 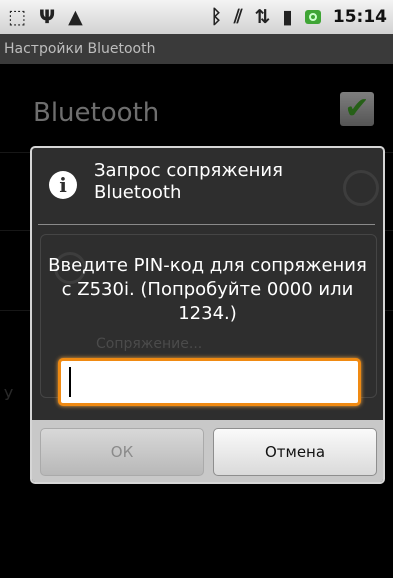 What do you see at coordinates (47, 16) in the screenshot?
I see `usb-icon: Ψ` at bounding box center [47, 16].